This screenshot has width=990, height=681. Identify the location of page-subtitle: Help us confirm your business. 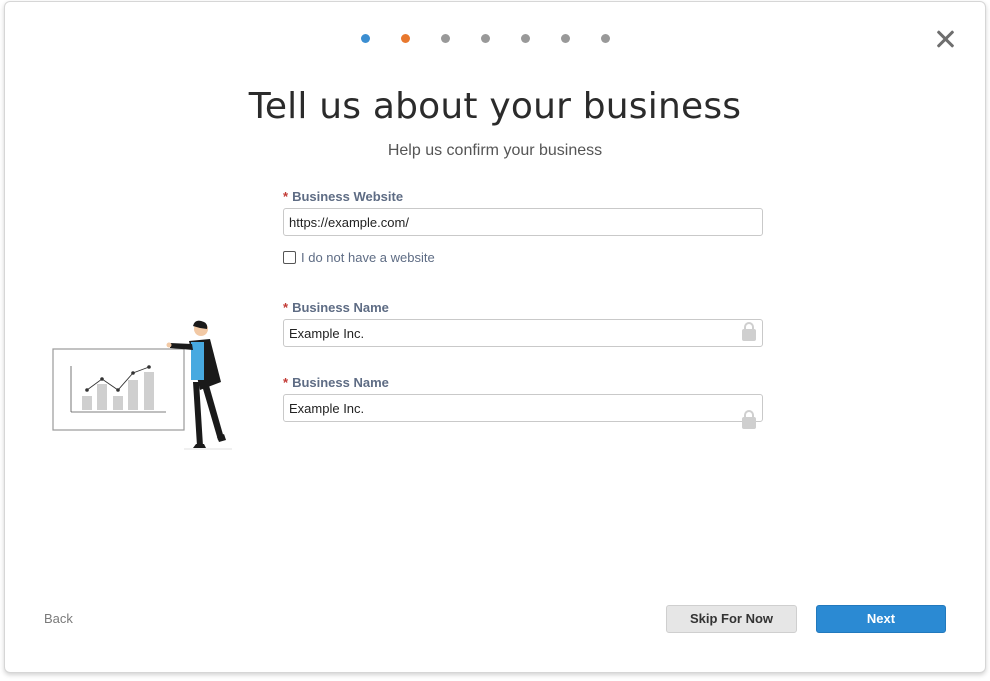
(495, 150).